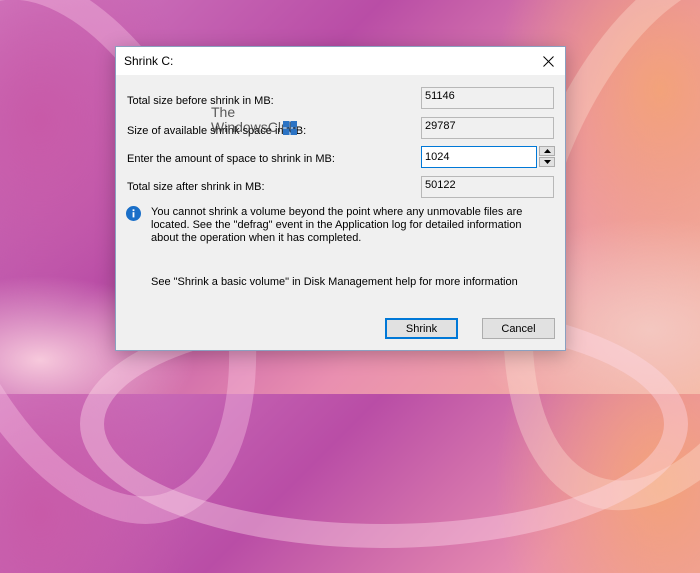 The image size is (700, 573). What do you see at coordinates (149, 61) in the screenshot?
I see `dialog-title: Shrink C:` at bounding box center [149, 61].